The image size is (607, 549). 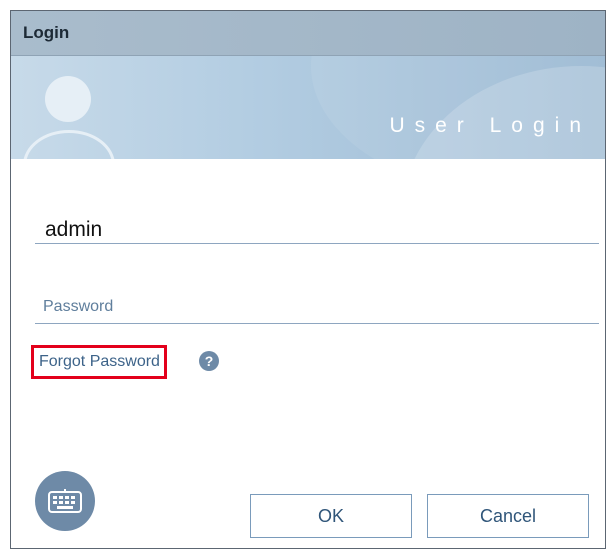 I want to click on help-symbol: ?, so click(x=209, y=361).